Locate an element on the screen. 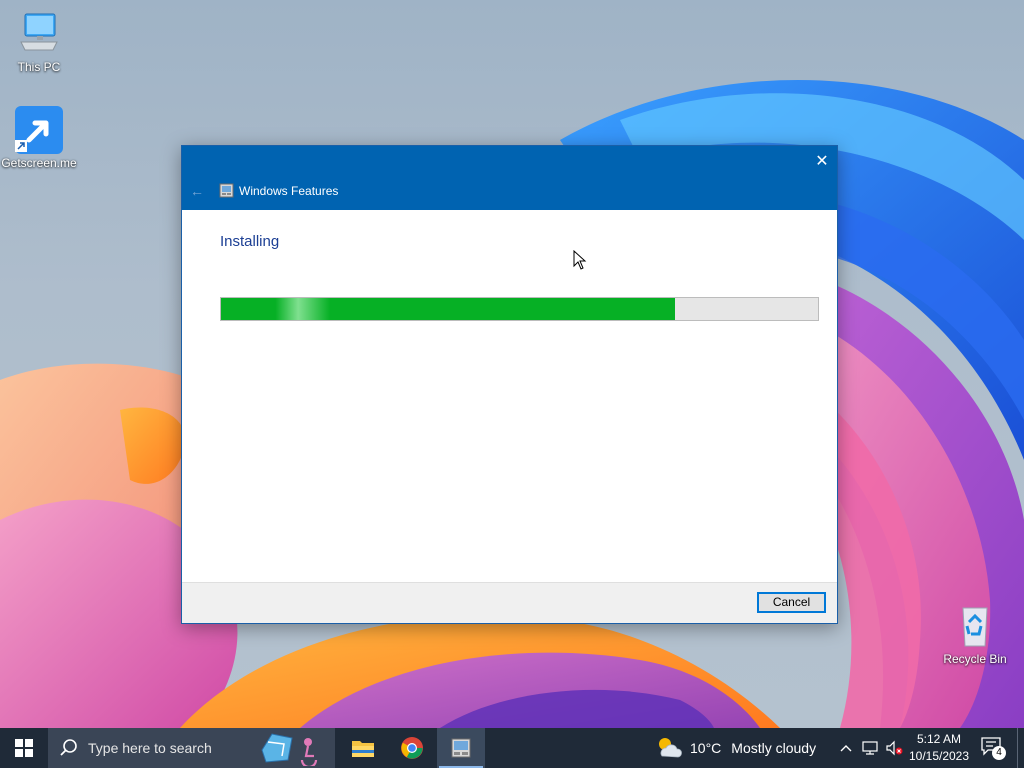 The height and width of the screenshot is (768, 1024). weather-temperature: 10°C is located at coordinates (706, 748).